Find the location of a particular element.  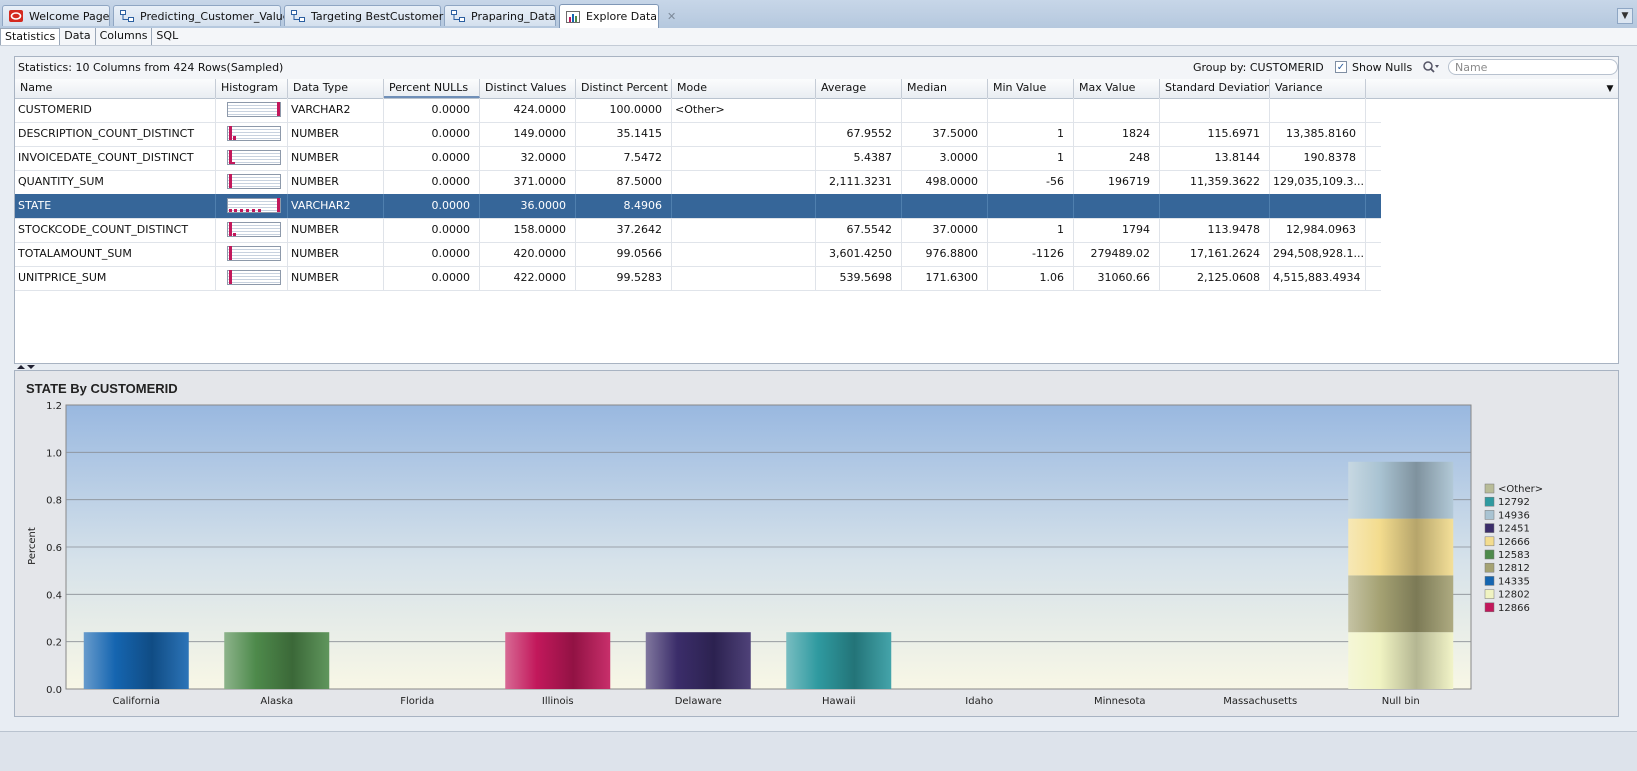

column-header-histogram: Histogram is located at coordinates (252, 88).